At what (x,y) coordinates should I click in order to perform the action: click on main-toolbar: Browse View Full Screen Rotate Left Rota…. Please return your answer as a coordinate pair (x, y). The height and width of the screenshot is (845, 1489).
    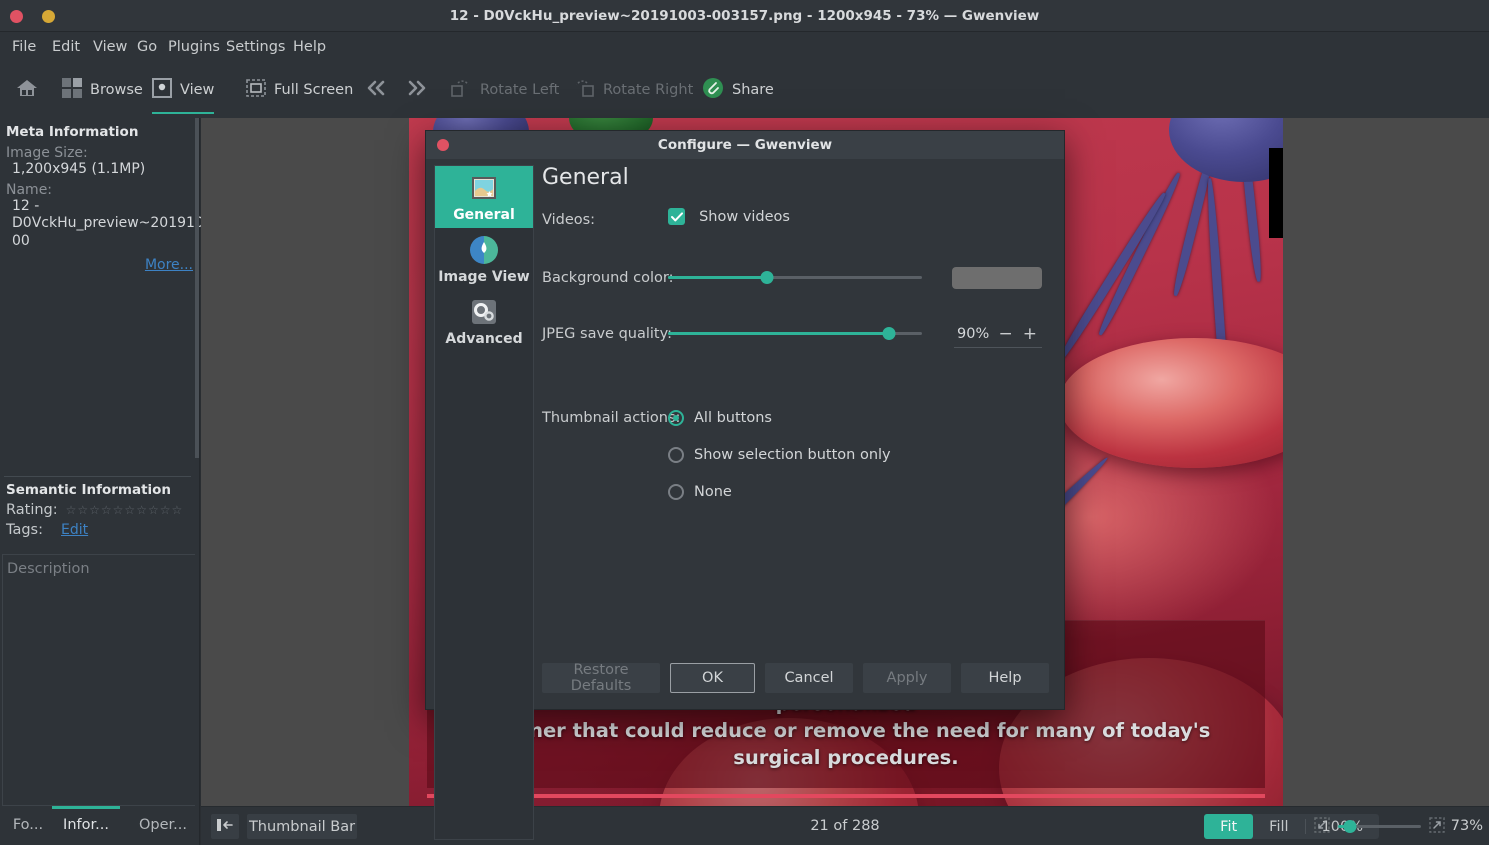
    Looking at the image, I should click on (744, 90).